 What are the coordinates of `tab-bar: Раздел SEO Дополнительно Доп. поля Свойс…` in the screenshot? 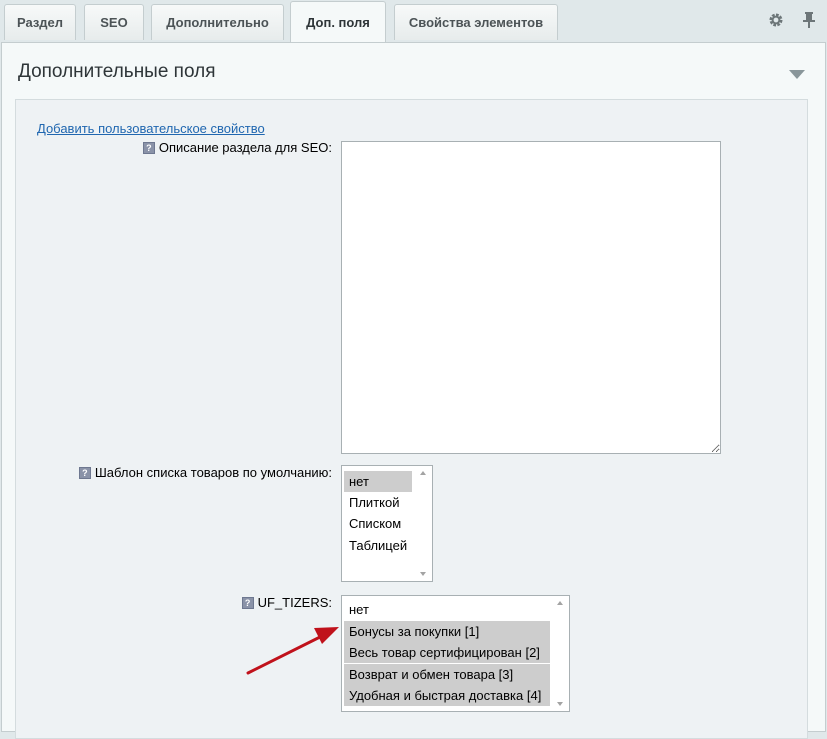 It's located at (413, 21).